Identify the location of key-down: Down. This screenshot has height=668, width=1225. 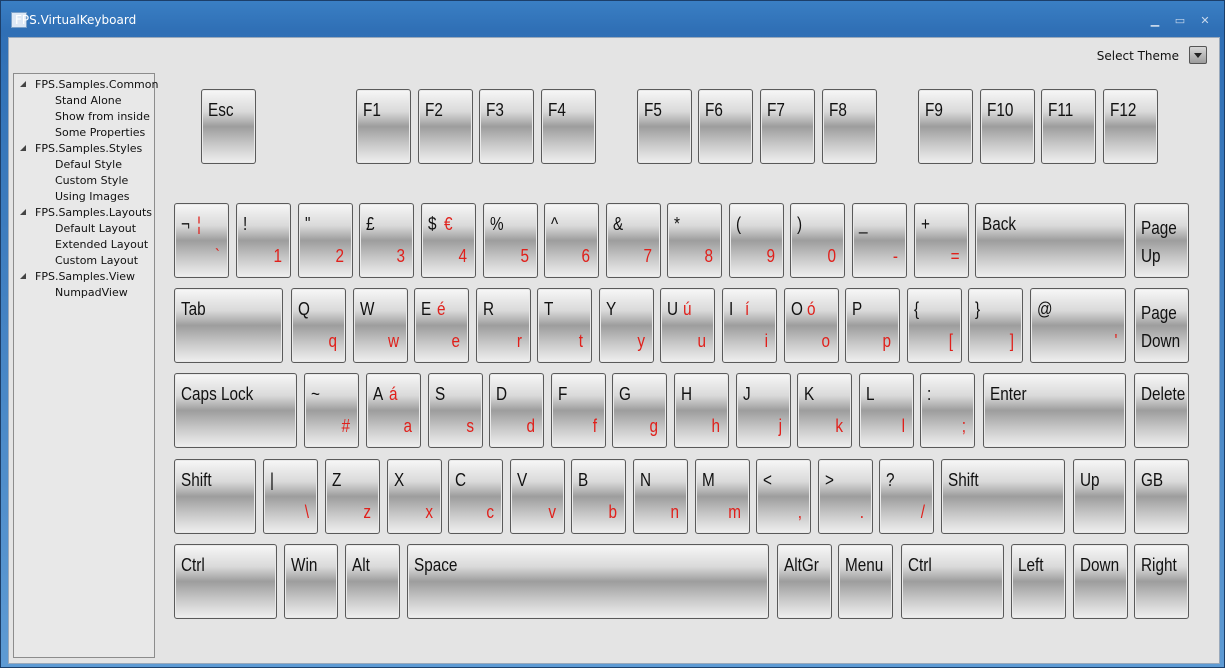
(1100, 581).